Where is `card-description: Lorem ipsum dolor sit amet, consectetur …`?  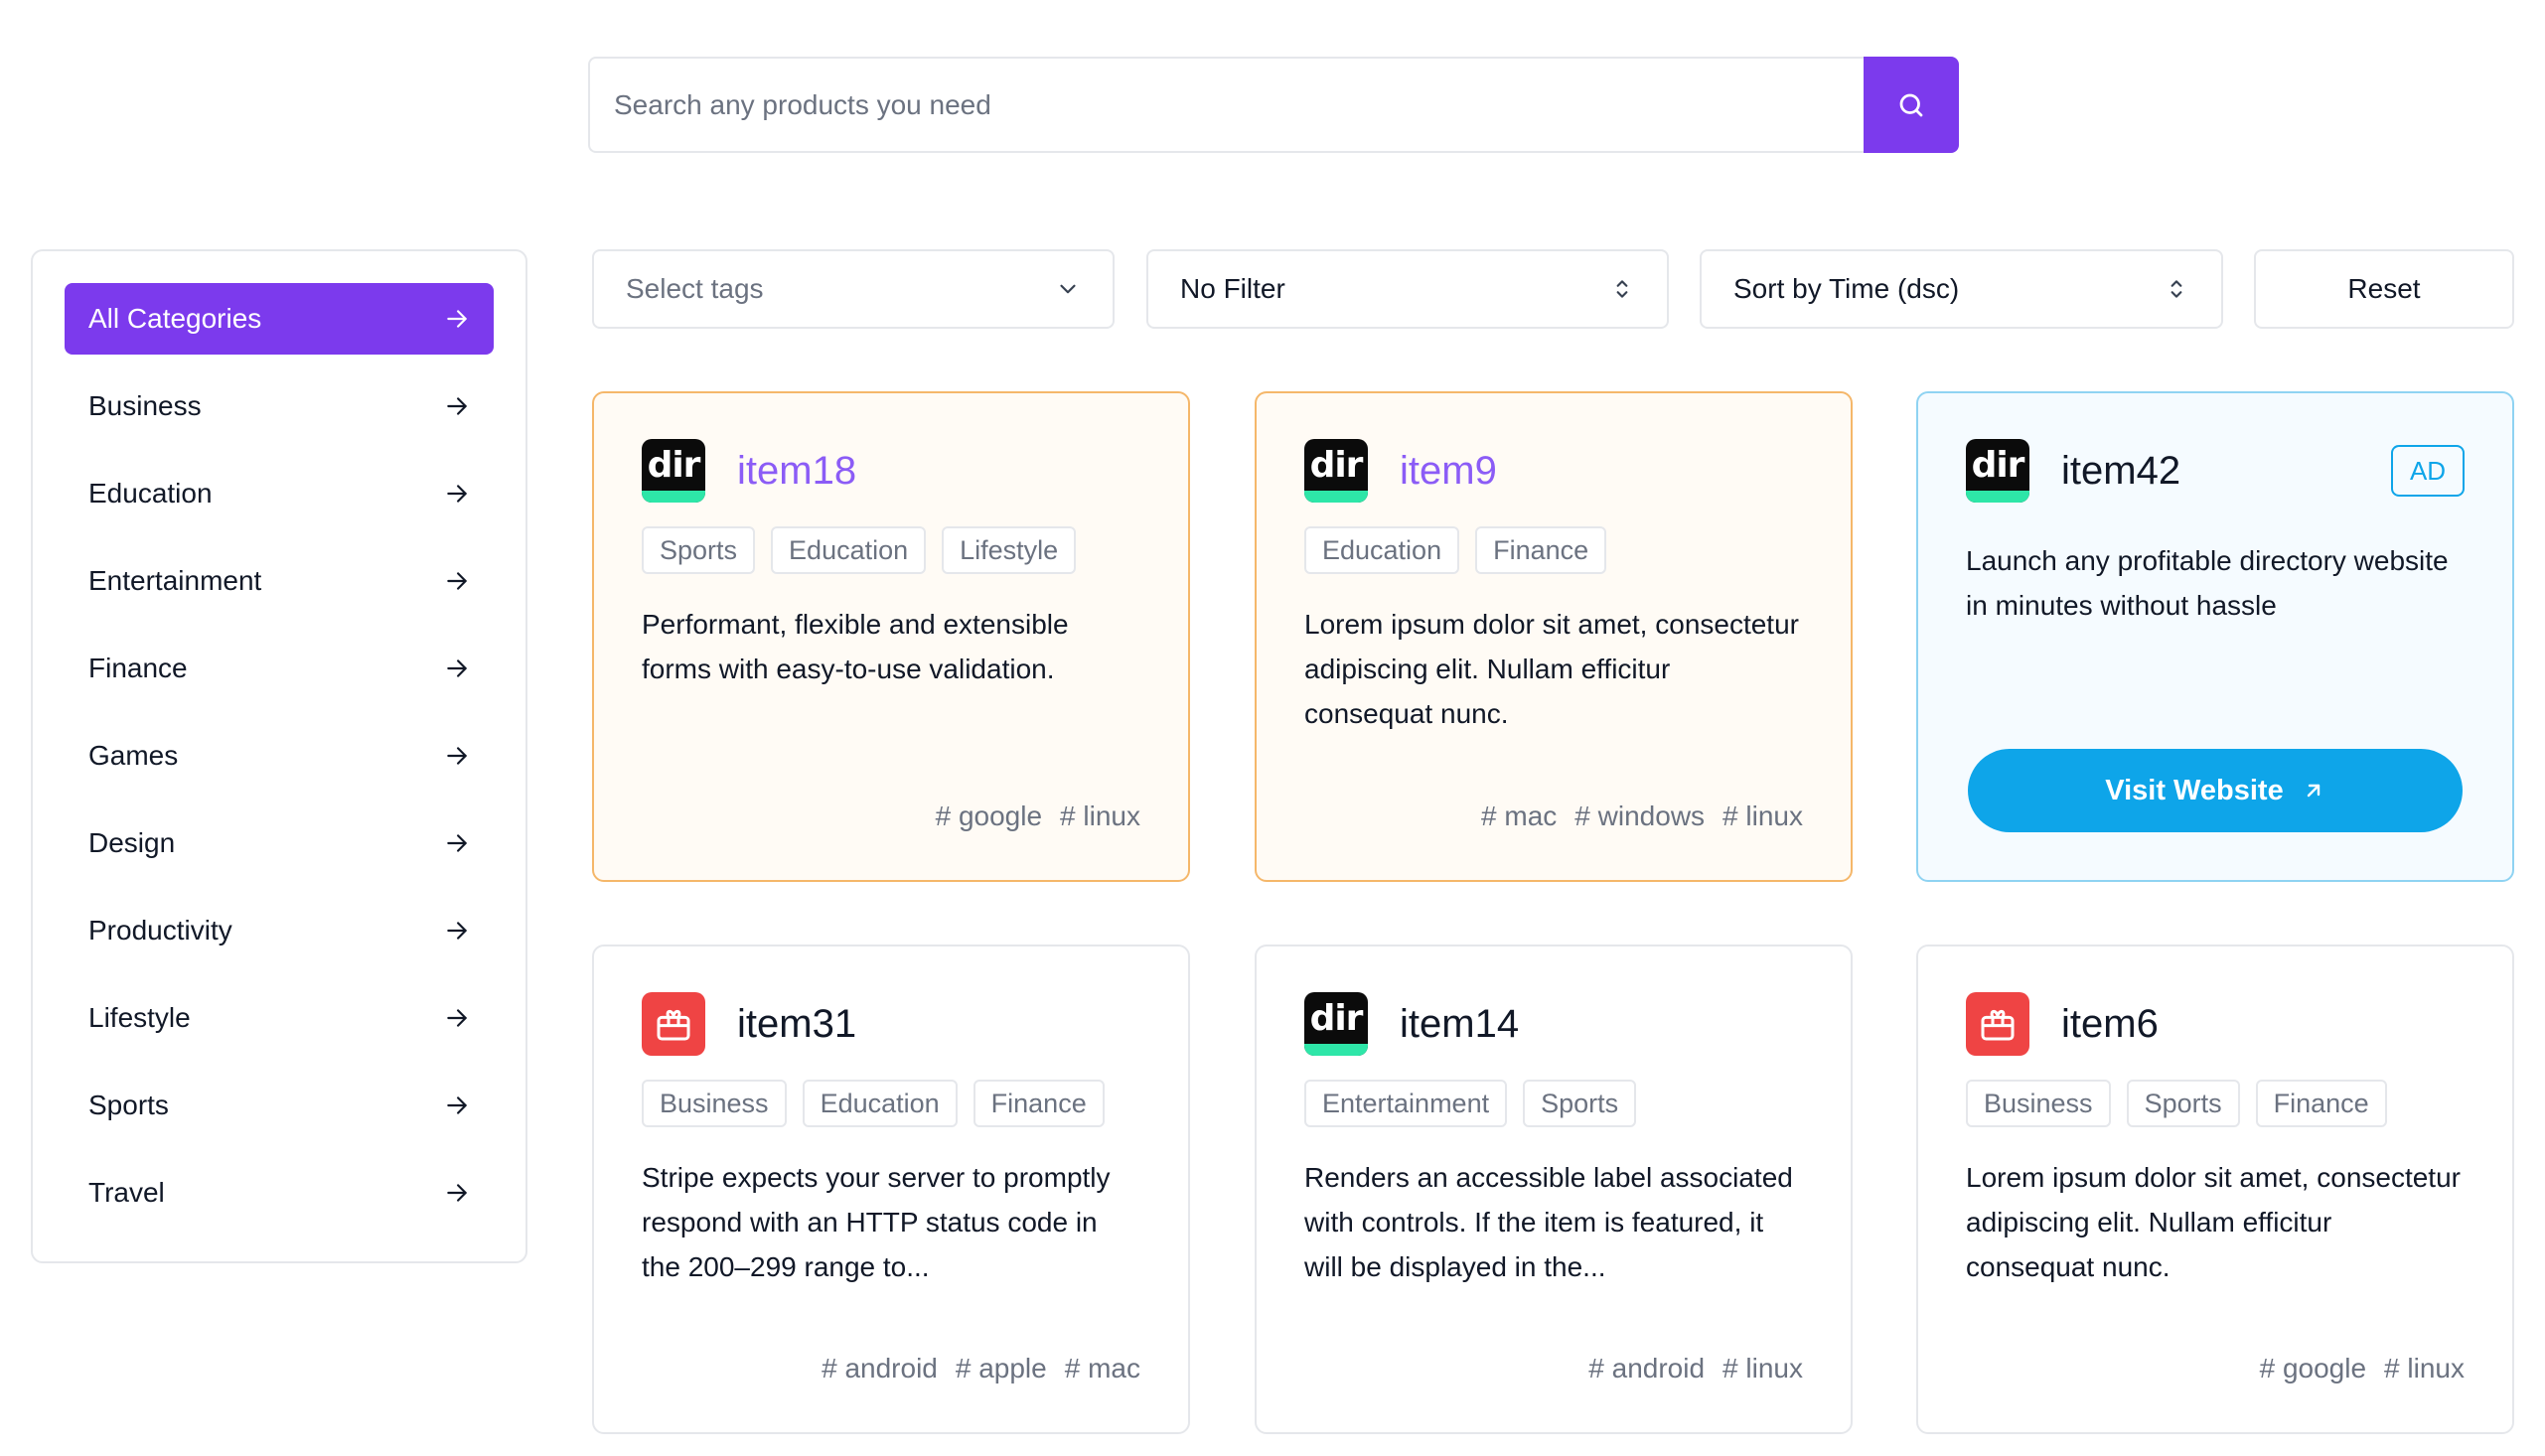 card-description: Lorem ipsum dolor sit amet, consectetur … is located at coordinates (2213, 1222).